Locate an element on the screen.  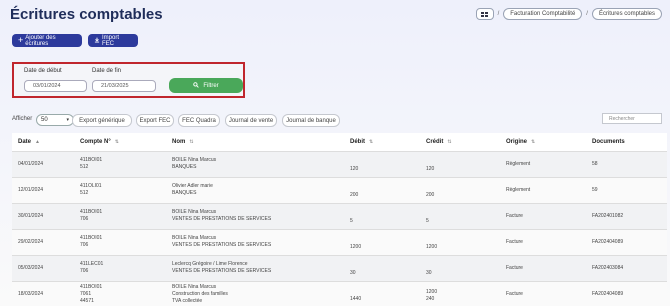
plus-icon: + is located at coordinates (21, 40).